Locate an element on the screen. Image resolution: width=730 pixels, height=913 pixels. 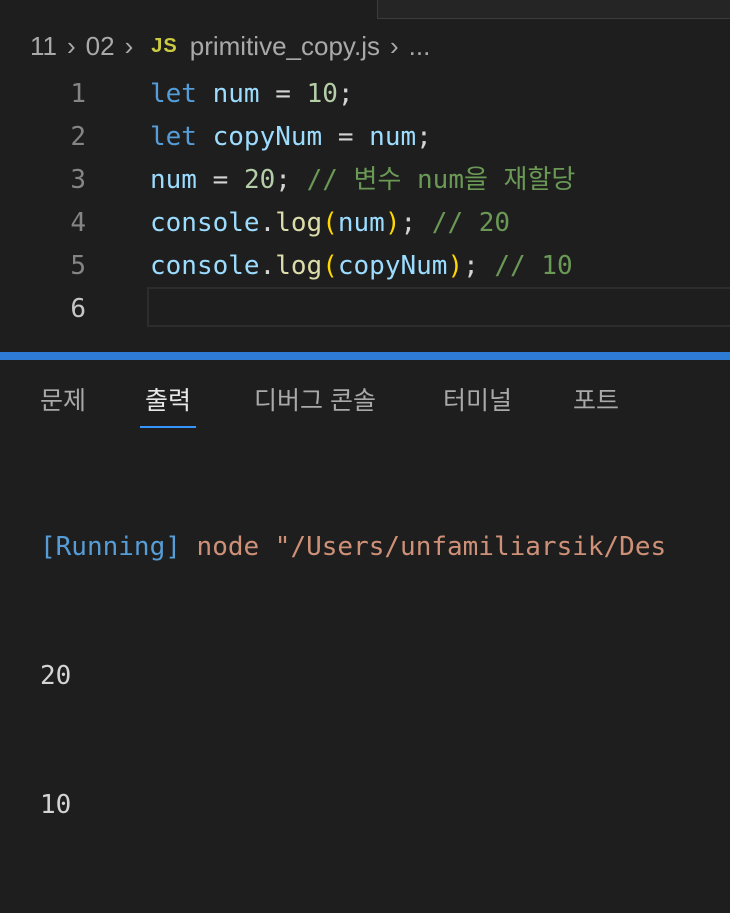
tab-output: 출력 is located at coordinates (168, 404).